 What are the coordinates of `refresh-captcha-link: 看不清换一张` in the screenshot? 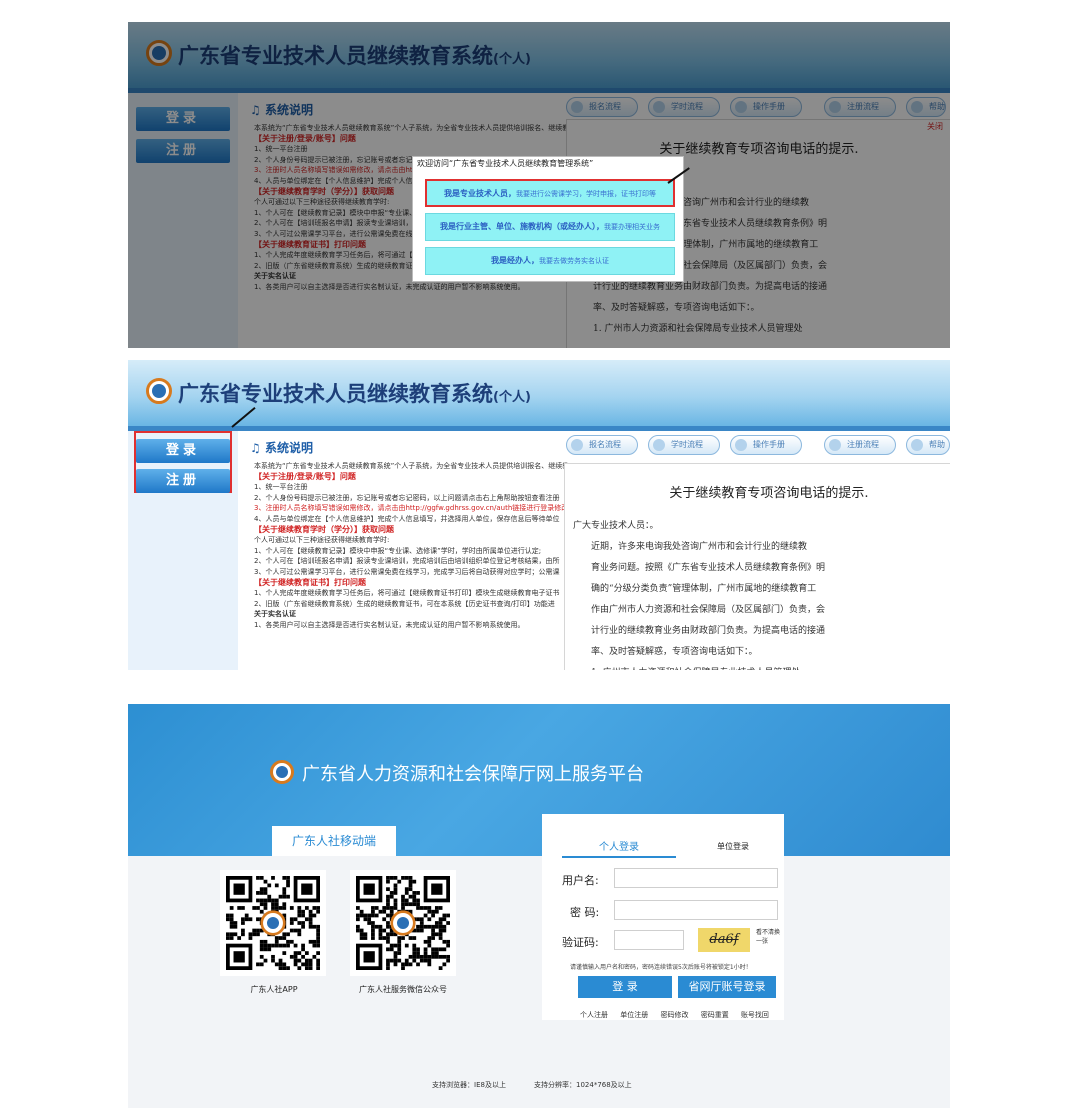 It's located at (768, 937).